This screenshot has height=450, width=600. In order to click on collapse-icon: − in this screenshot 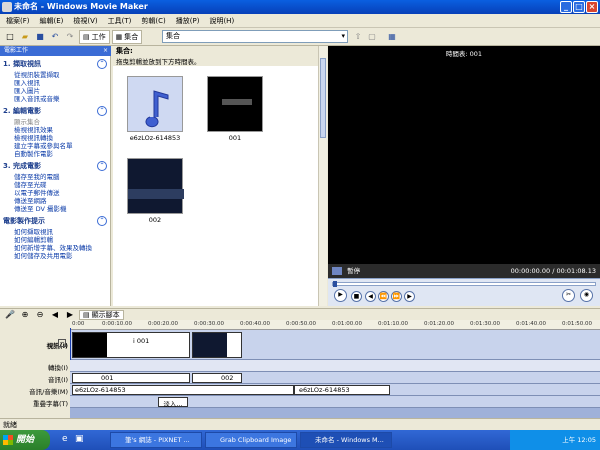, I will do `click(62, 343)`.